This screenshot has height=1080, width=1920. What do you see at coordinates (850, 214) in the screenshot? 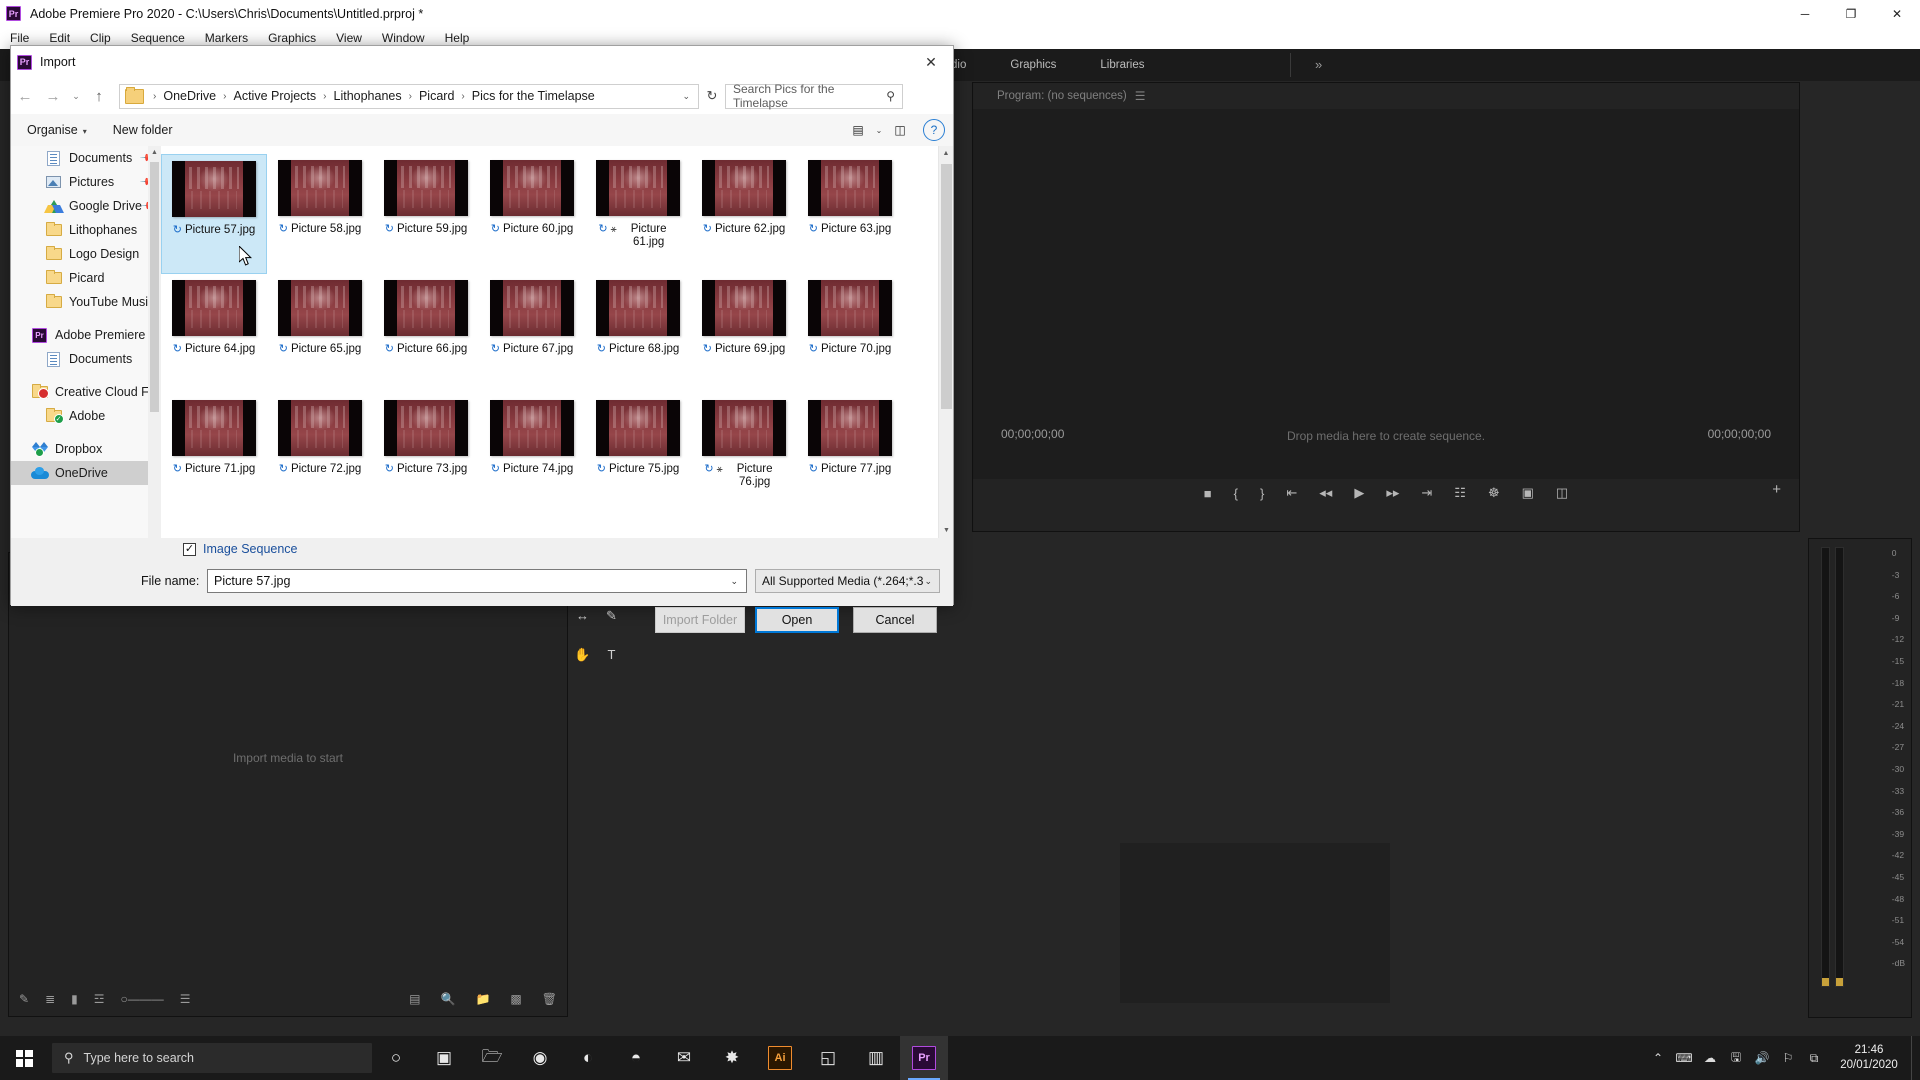
I see `file-item: ↻ Picture 63.jpg` at bounding box center [850, 214].